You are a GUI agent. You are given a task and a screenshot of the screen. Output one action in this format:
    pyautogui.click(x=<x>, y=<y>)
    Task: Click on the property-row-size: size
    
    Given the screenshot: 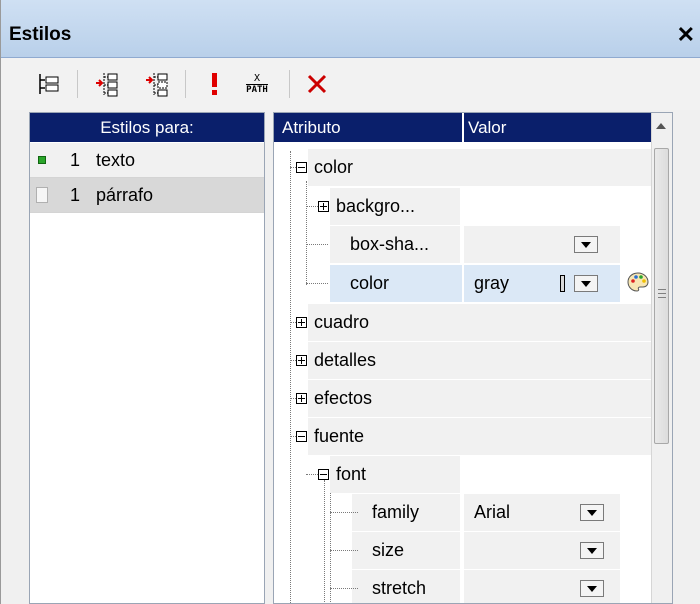 What is the action you would take?
    pyautogui.click(x=465, y=550)
    